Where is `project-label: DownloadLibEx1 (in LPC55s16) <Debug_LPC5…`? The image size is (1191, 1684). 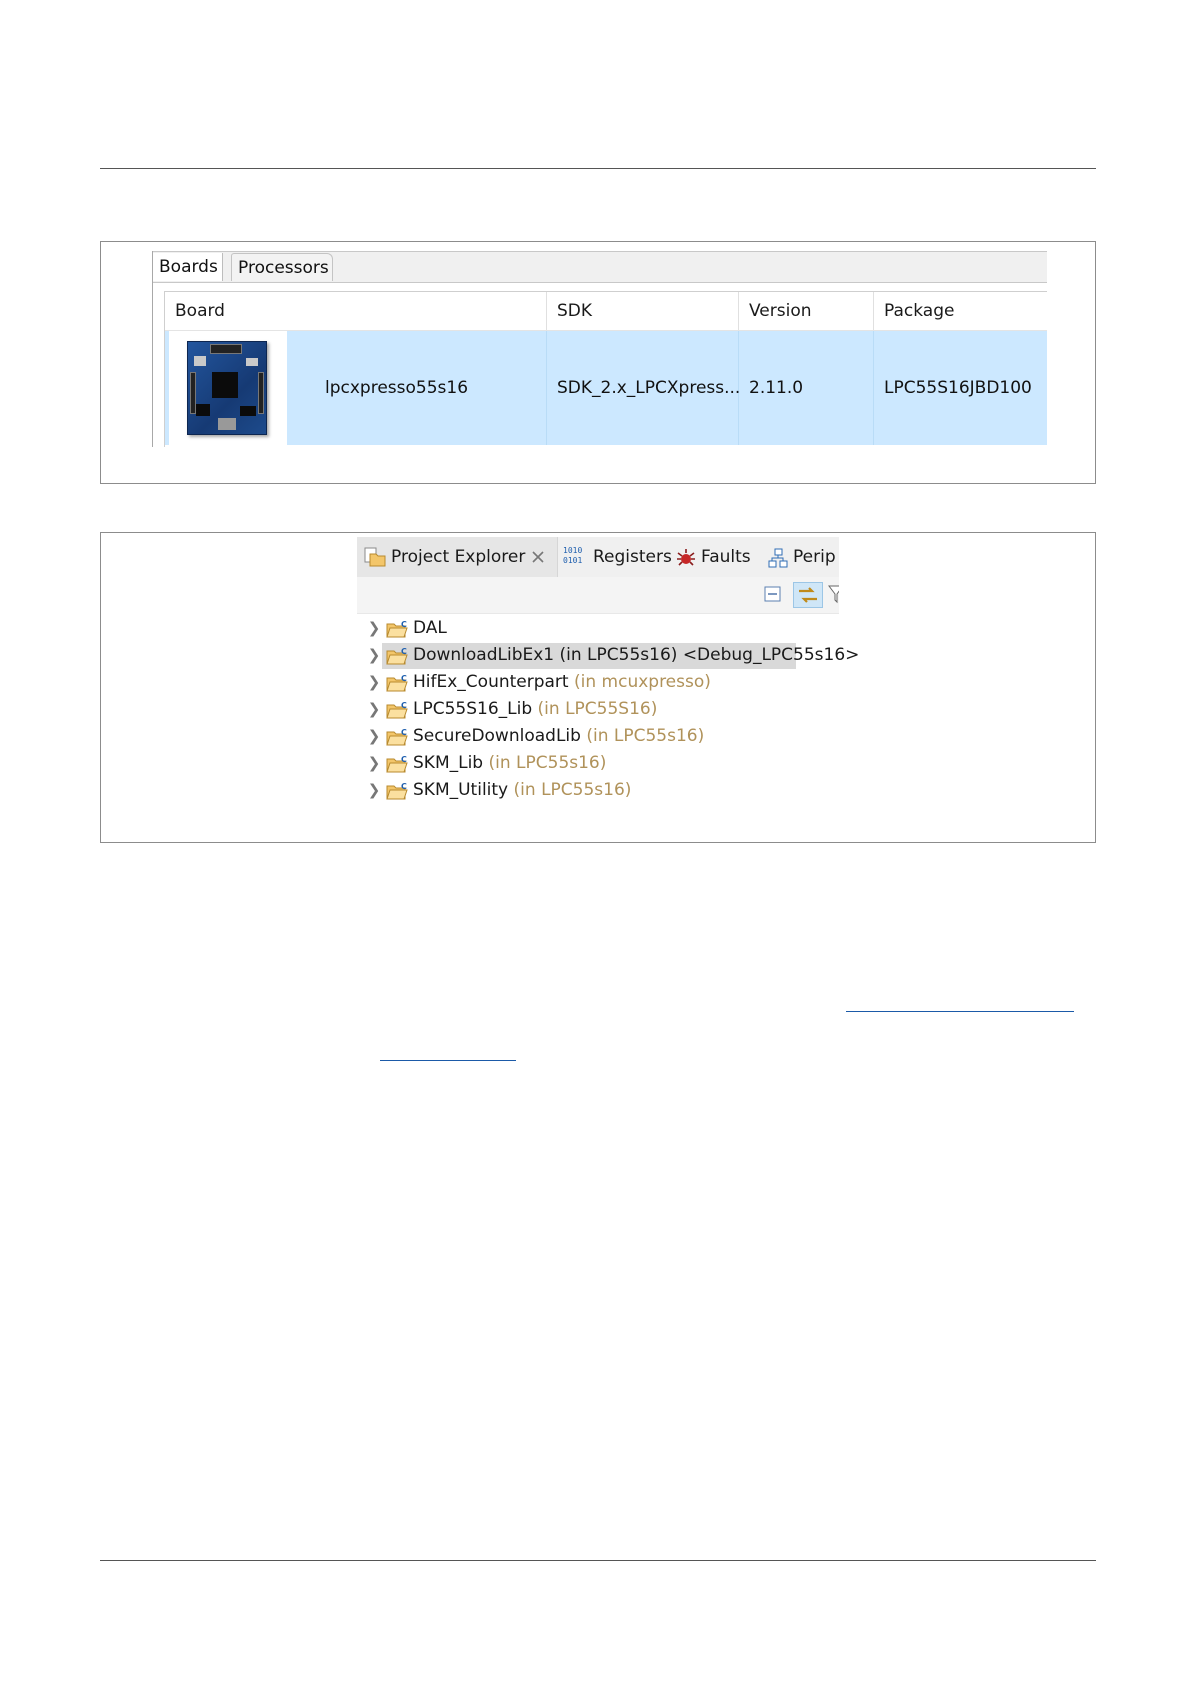 project-label: DownloadLibEx1 (in LPC55s16) <Debug_LPC5… is located at coordinates (638, 655).